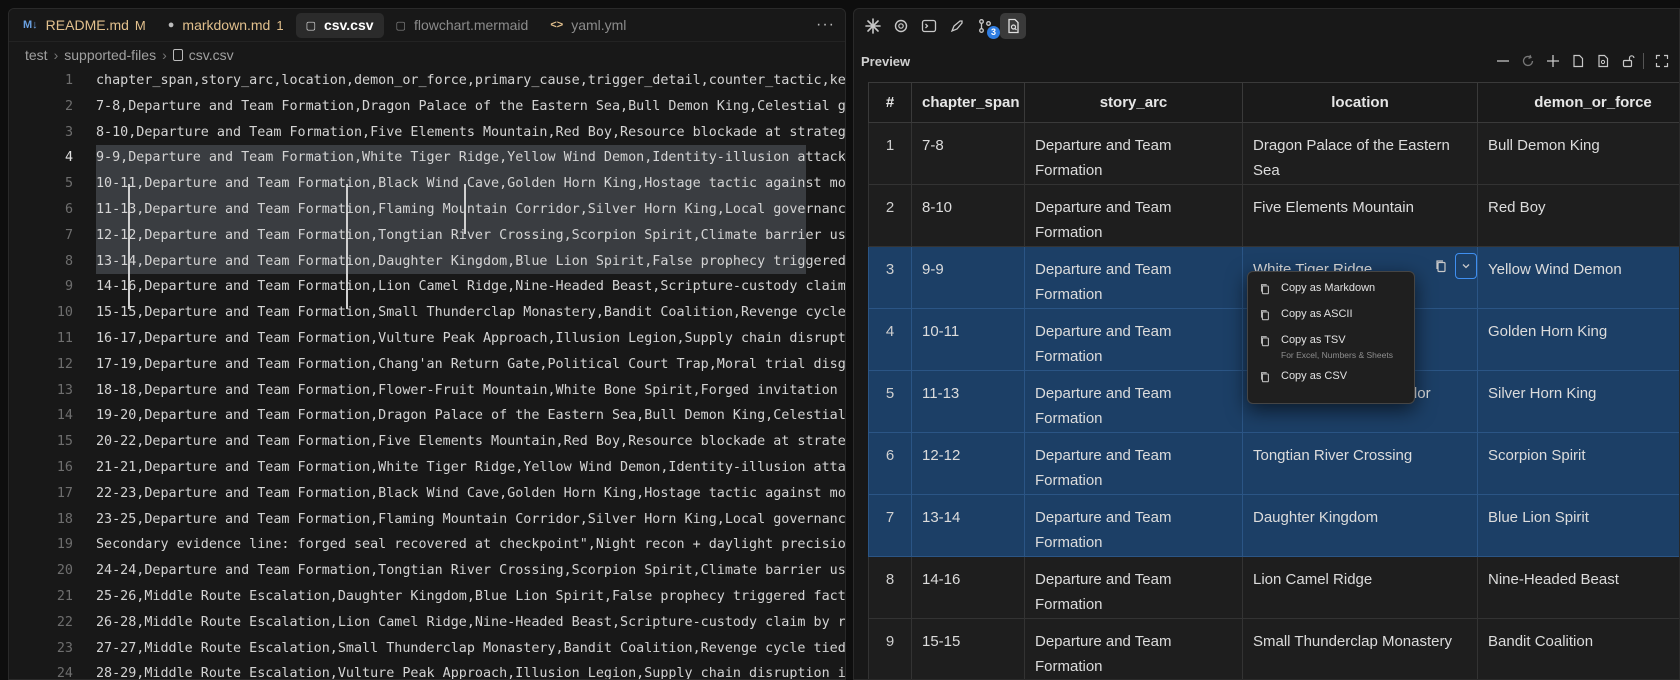 The width and height of the screenshot is (1680, 680). I want to click on cell-demon-or-force: Bandit Coalition, so click(1578, 648).